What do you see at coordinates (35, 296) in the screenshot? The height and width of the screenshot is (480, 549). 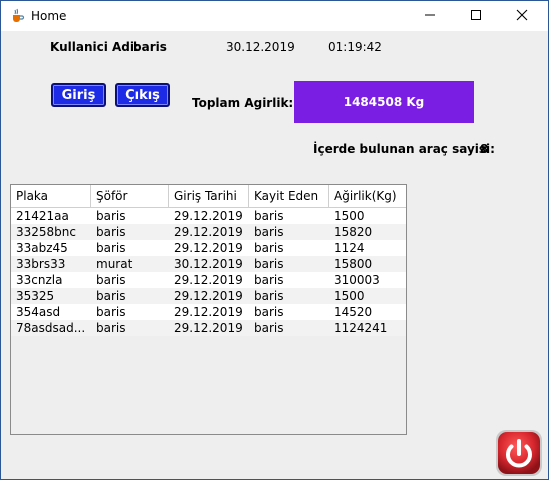 I see `cell-plate: 35325` at bounding box center [35, 296].